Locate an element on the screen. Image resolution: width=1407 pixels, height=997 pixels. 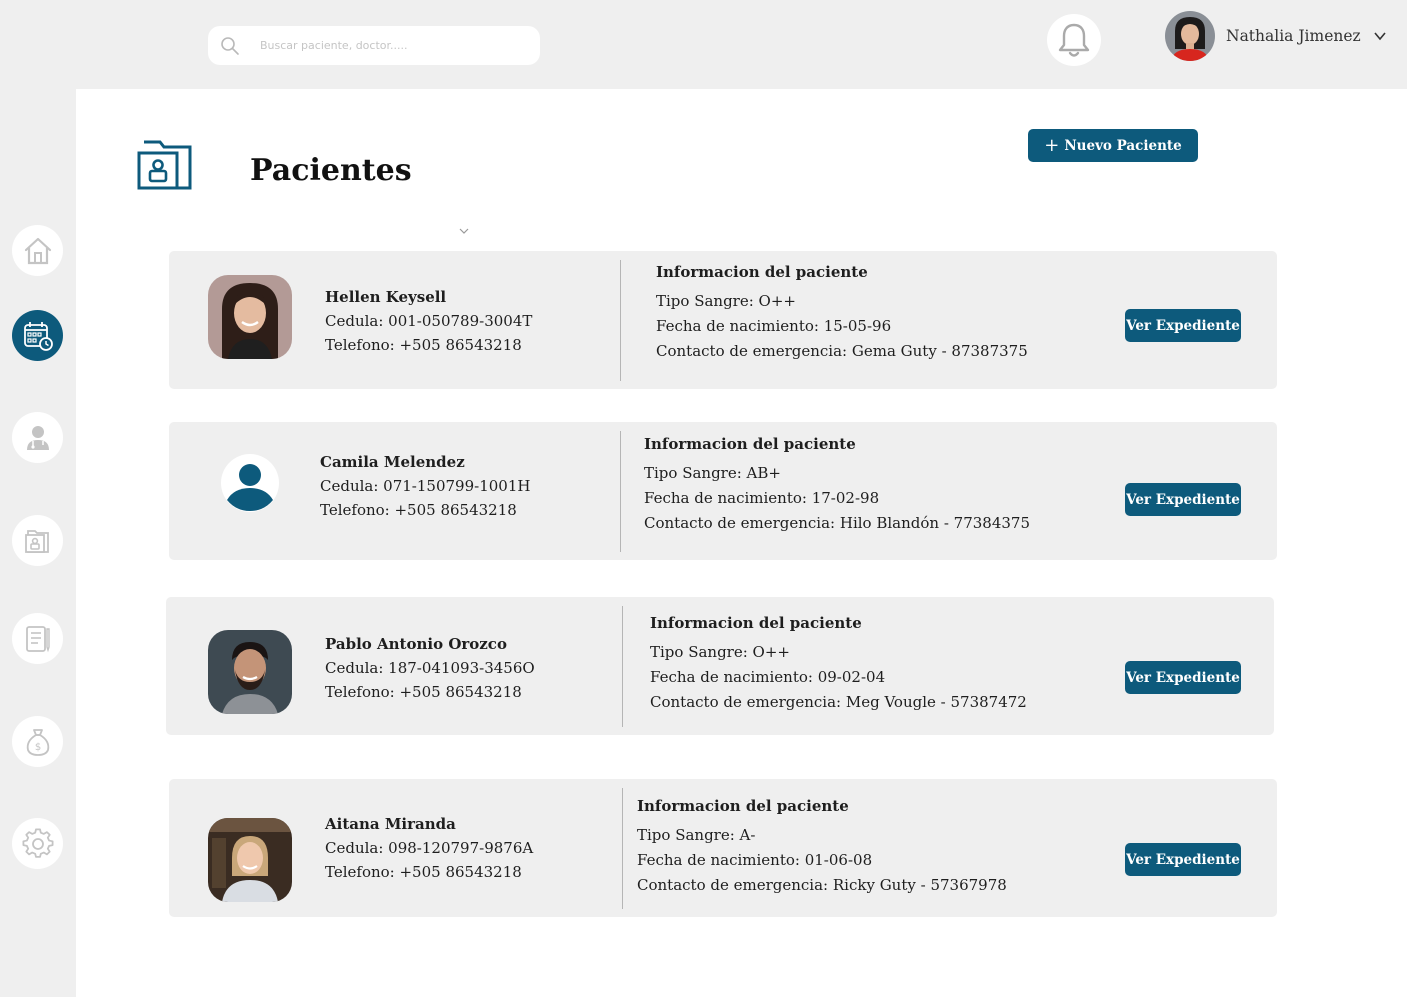
patient-cedula: Cedula: 098-120797-9876A is located at coordinates (429, 848).